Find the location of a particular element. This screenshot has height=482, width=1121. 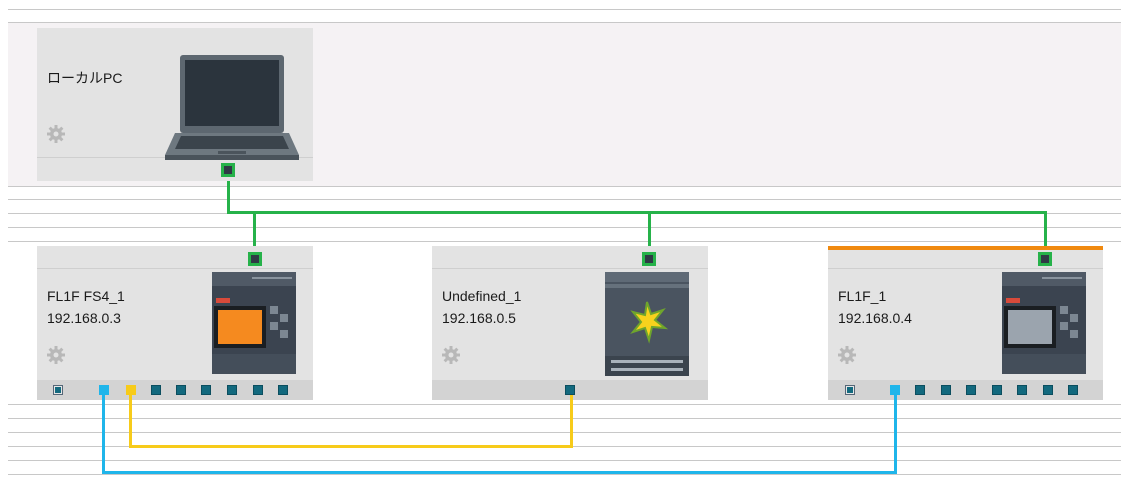

device-ip: 192.168.0.3 is located at coordinates (84, 318).